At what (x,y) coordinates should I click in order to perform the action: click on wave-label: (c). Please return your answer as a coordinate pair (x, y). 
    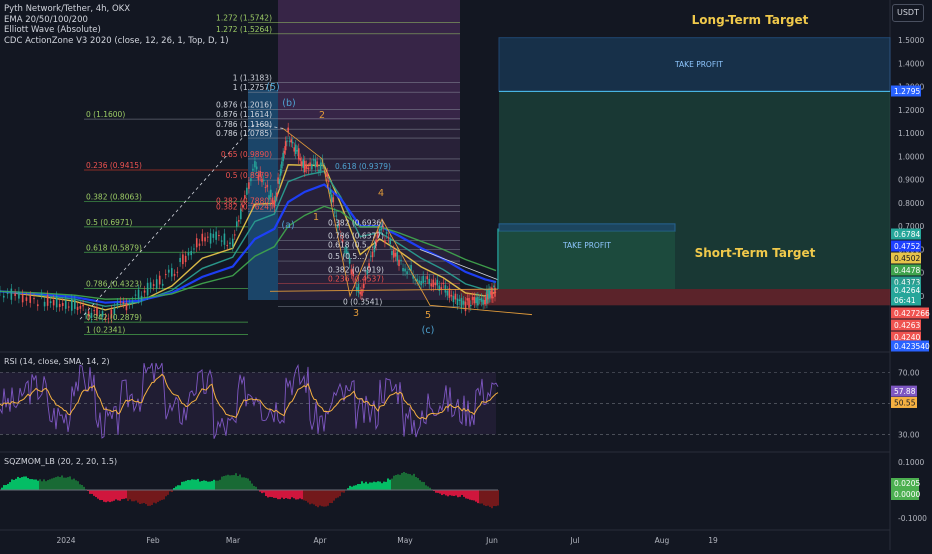
    Looking at the image, I should click on (428, 330).